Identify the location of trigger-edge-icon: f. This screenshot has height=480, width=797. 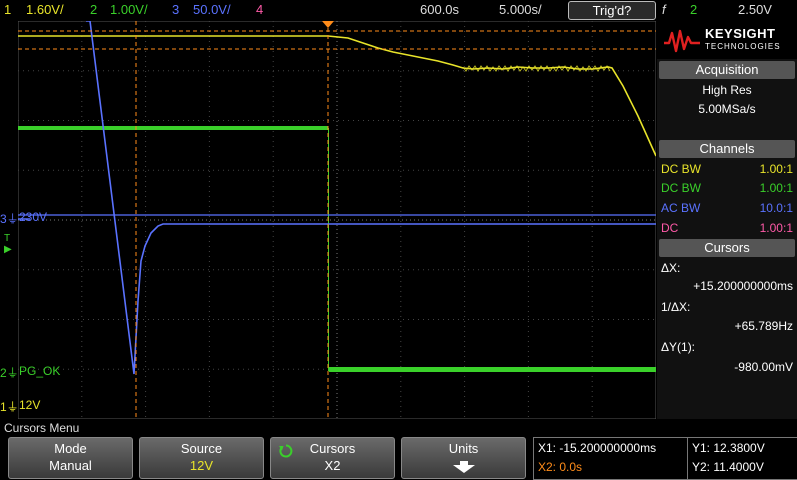
(664, 9).